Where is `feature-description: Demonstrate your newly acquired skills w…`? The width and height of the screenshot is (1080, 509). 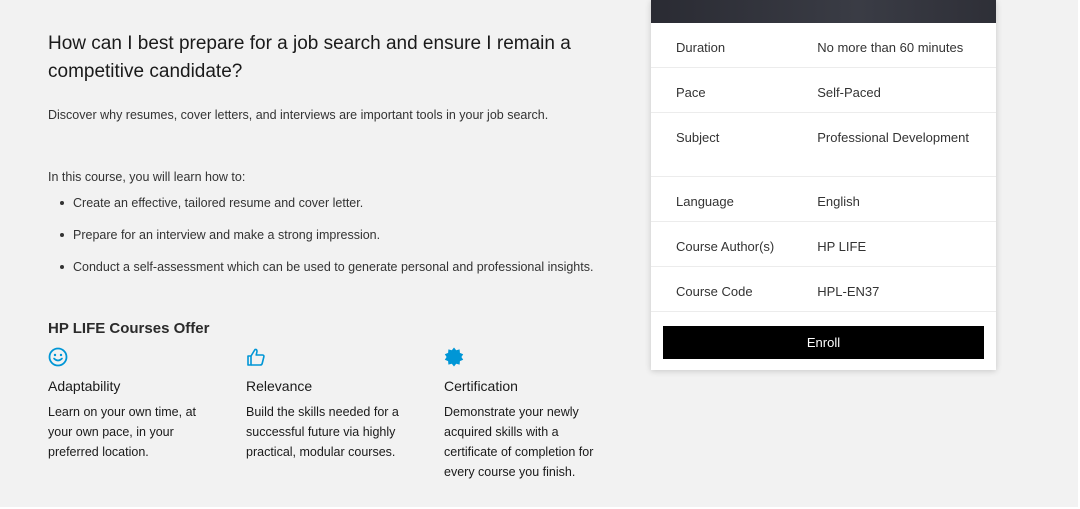
feature-description: Demonstrate your newly acquired skills w… is located at coordinates (519, 442).